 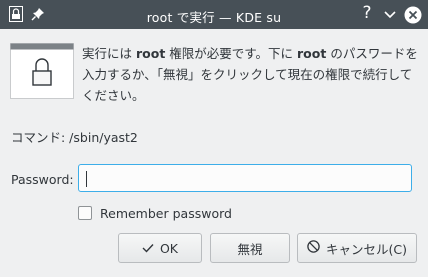 What do you see at coordinates (312, 53) in the screenshot?
I see `message-root-2: root` at bounding box center [312, 53].